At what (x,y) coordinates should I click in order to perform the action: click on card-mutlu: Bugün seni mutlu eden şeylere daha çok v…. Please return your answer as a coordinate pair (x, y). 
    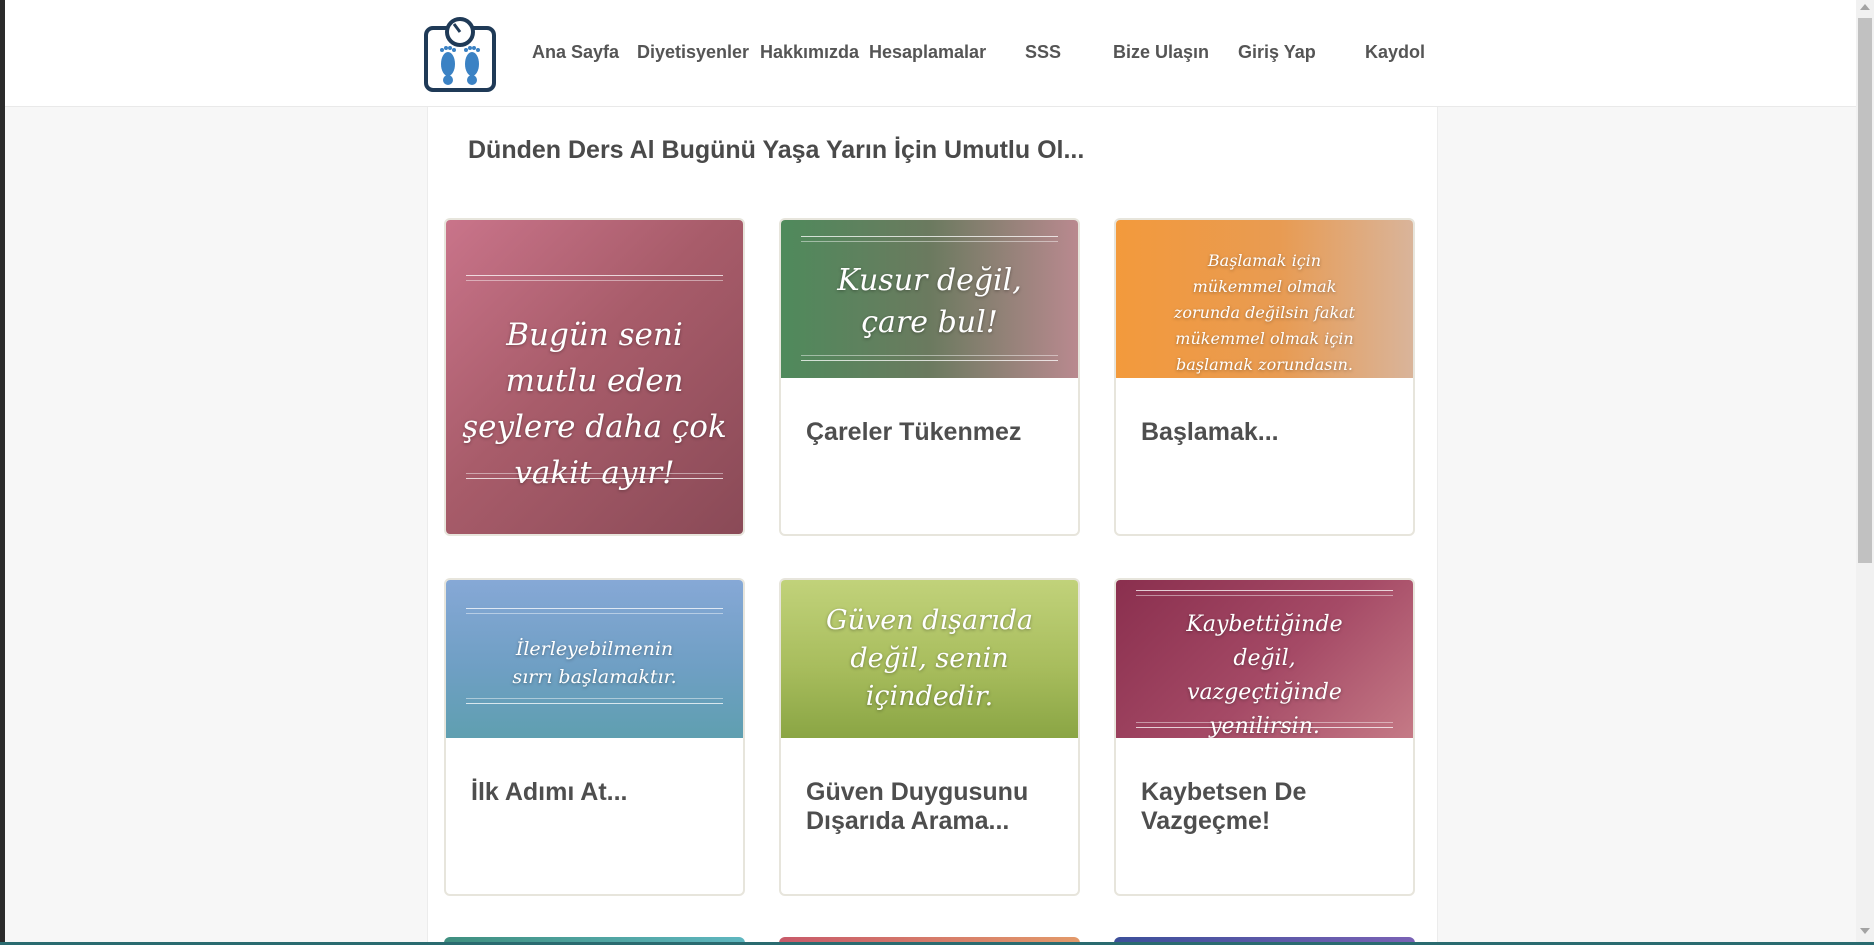
    Looking at the image, I should click on (594, 377).